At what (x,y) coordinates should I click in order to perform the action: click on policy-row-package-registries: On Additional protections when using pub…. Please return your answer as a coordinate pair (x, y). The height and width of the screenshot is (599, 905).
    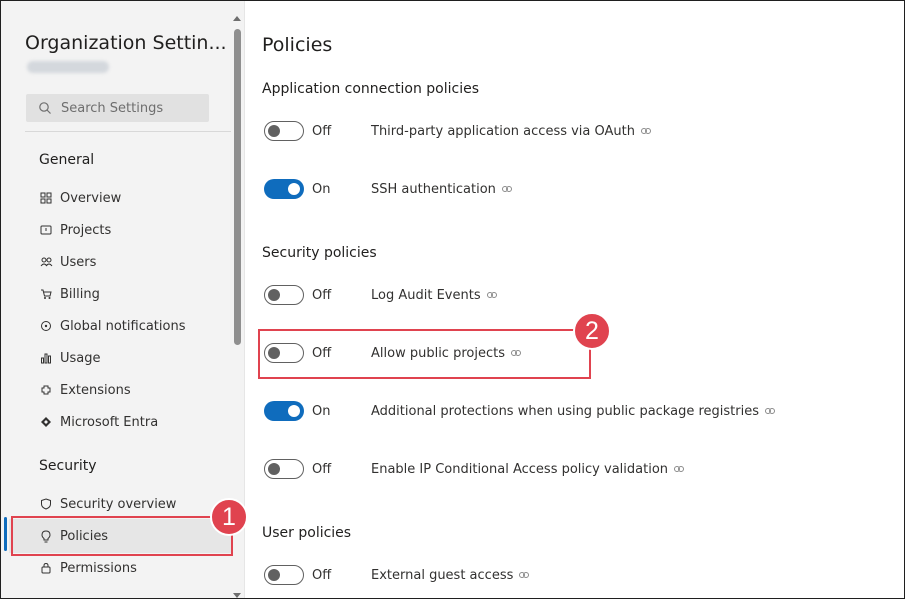
    Looking at the image, I should click on (574, 411).